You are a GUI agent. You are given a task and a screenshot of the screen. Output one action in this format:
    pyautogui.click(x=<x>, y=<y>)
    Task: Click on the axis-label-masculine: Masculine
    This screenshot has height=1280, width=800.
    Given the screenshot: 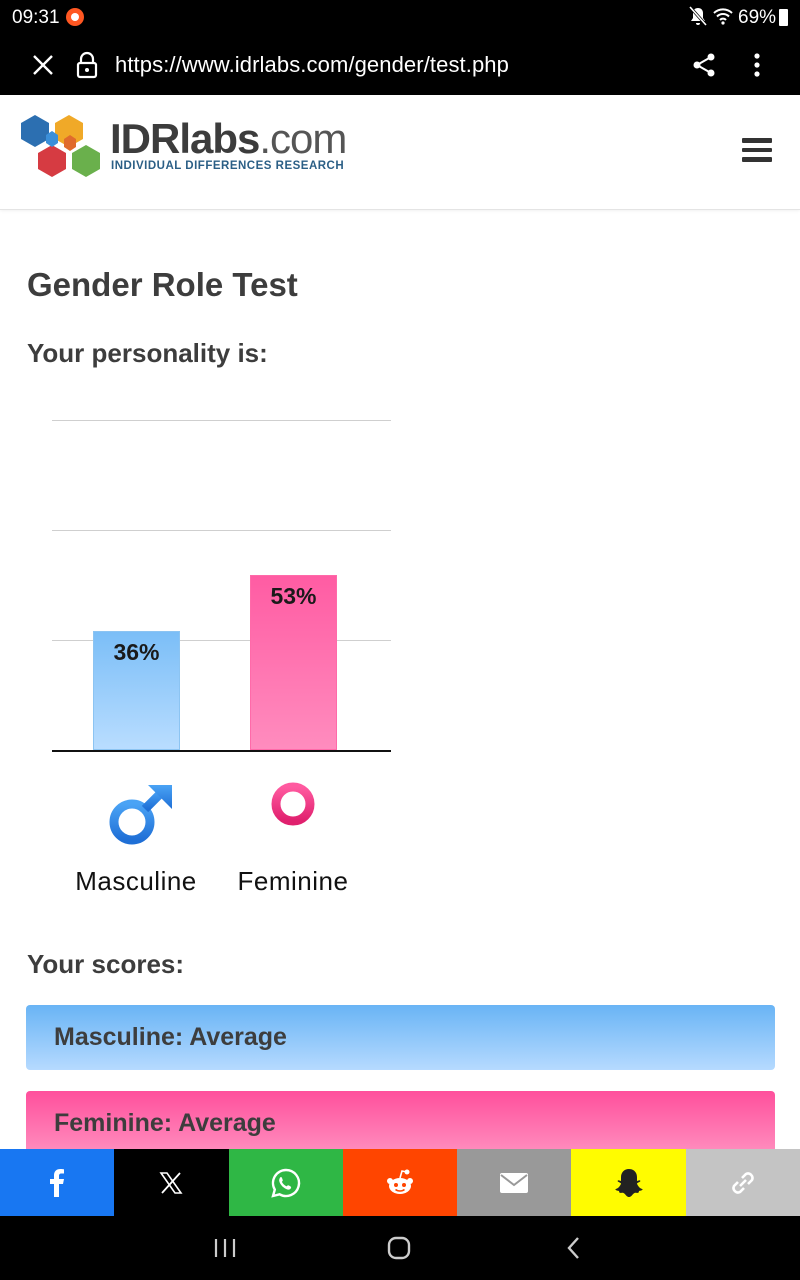 What is the action you would take?
    pyautogui.click(x=136, y=881)
    